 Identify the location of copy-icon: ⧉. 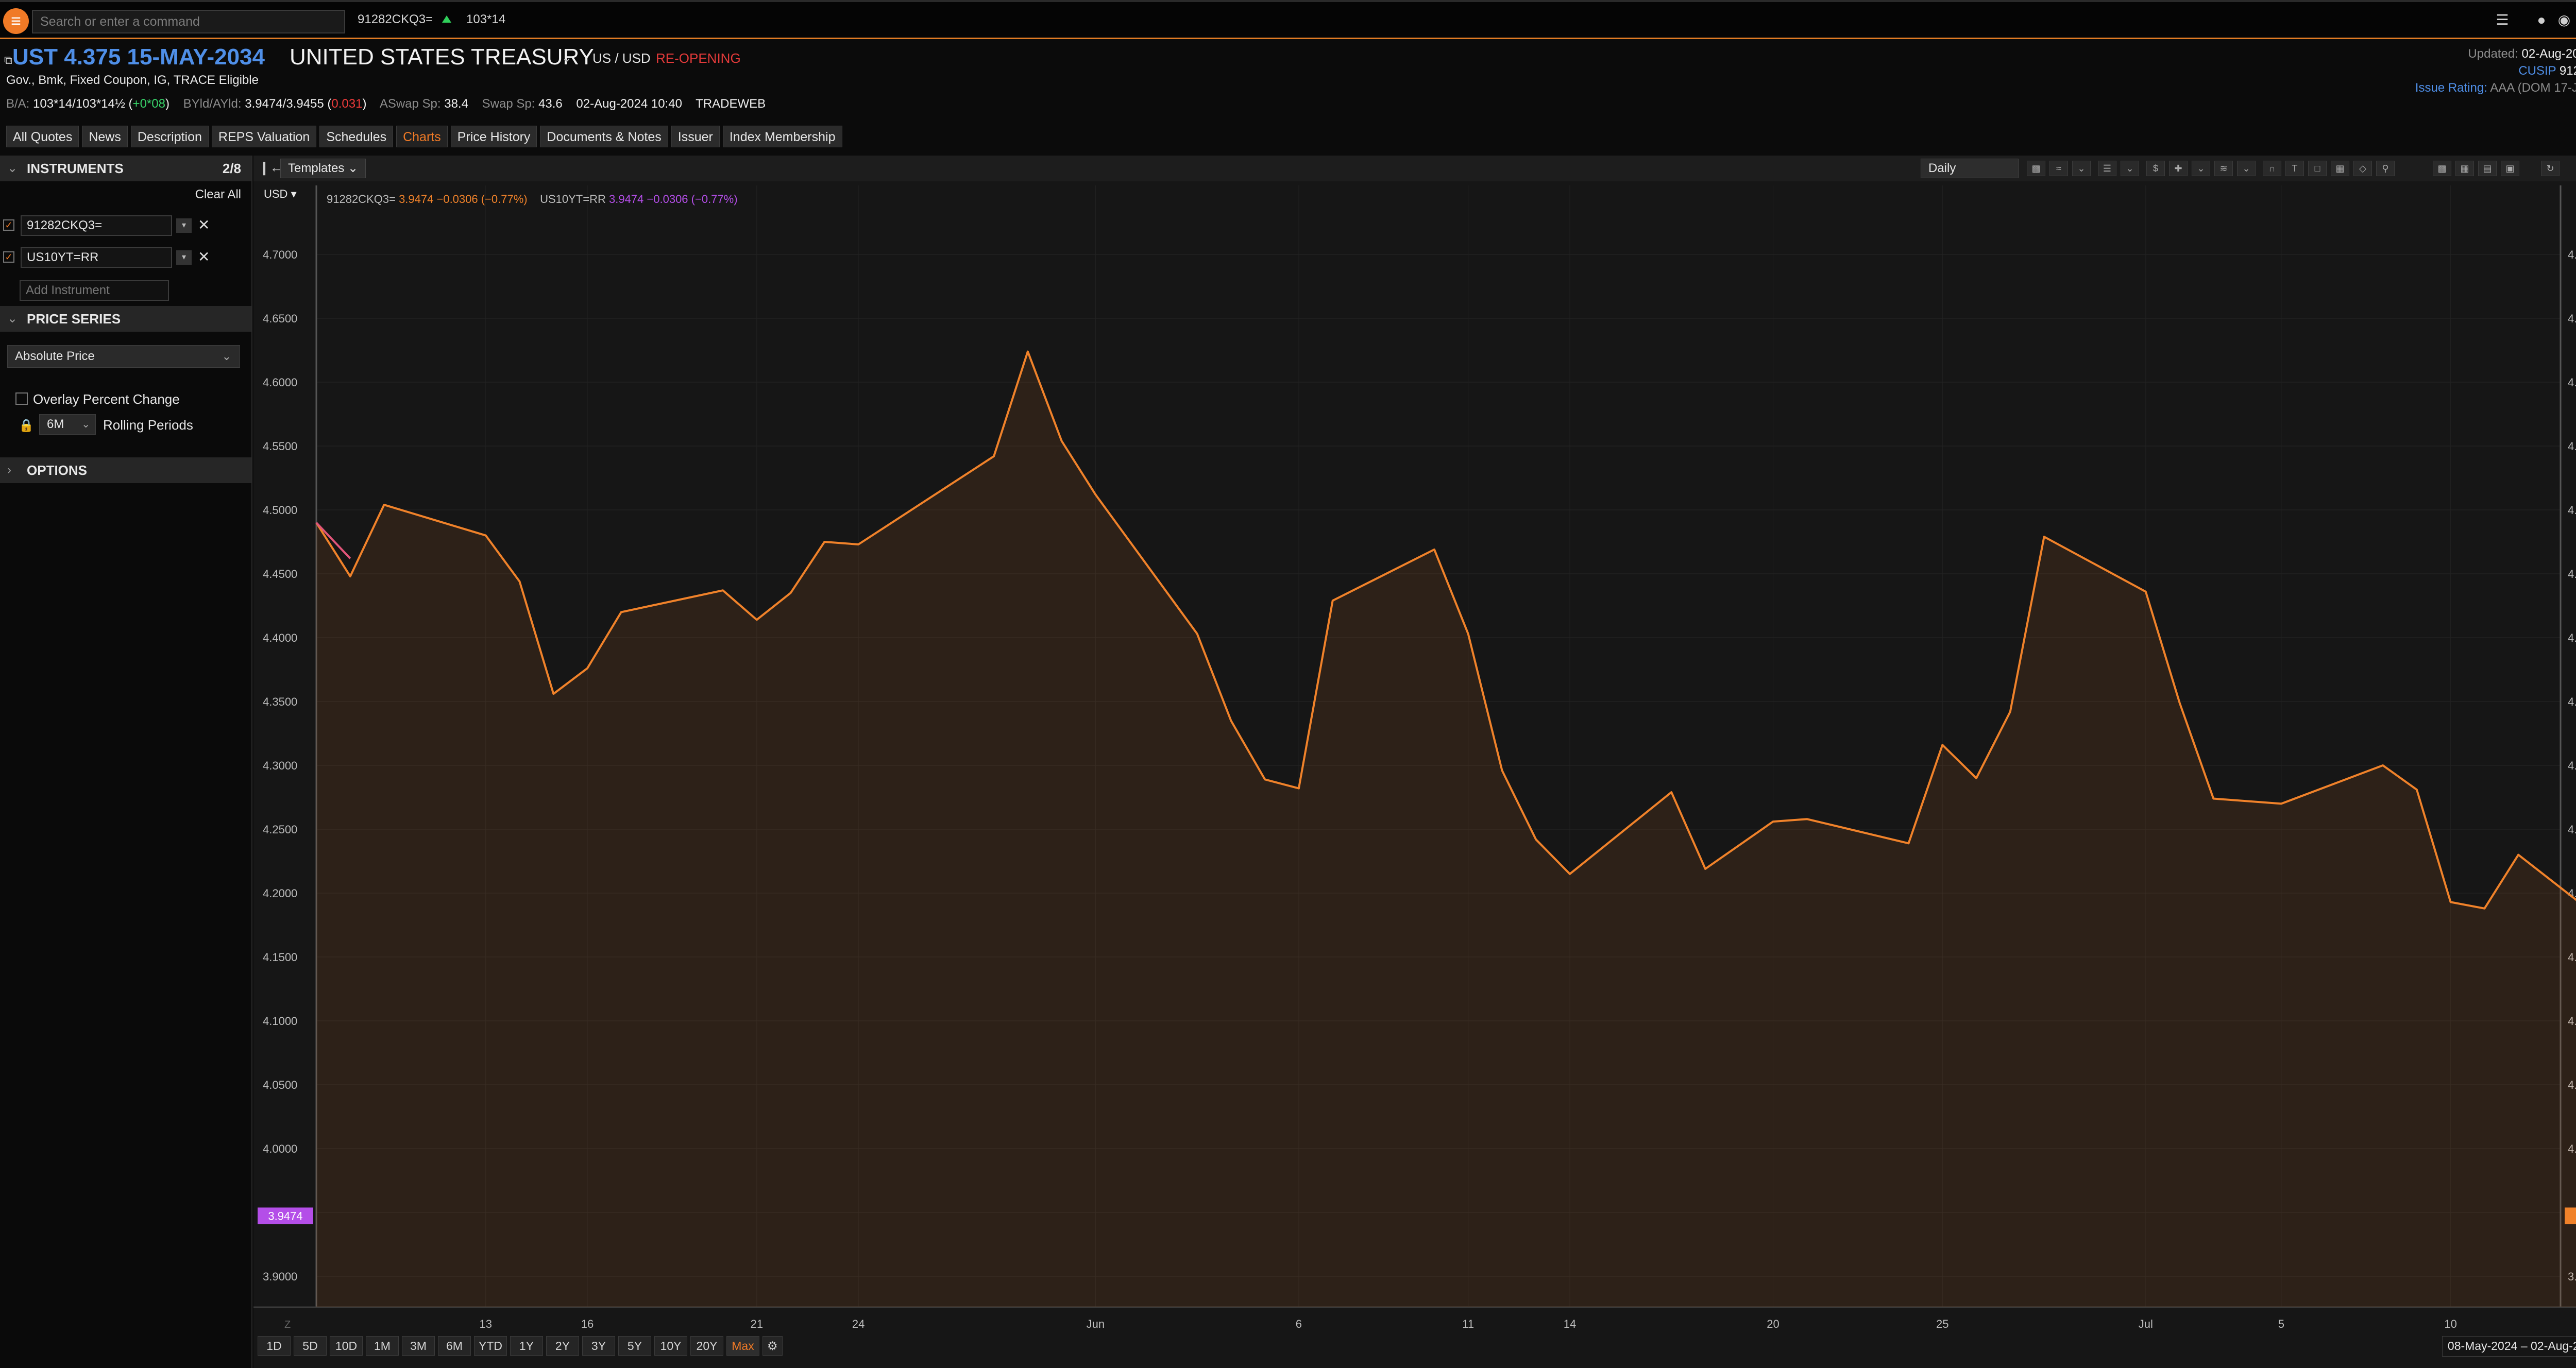
(8, 60).